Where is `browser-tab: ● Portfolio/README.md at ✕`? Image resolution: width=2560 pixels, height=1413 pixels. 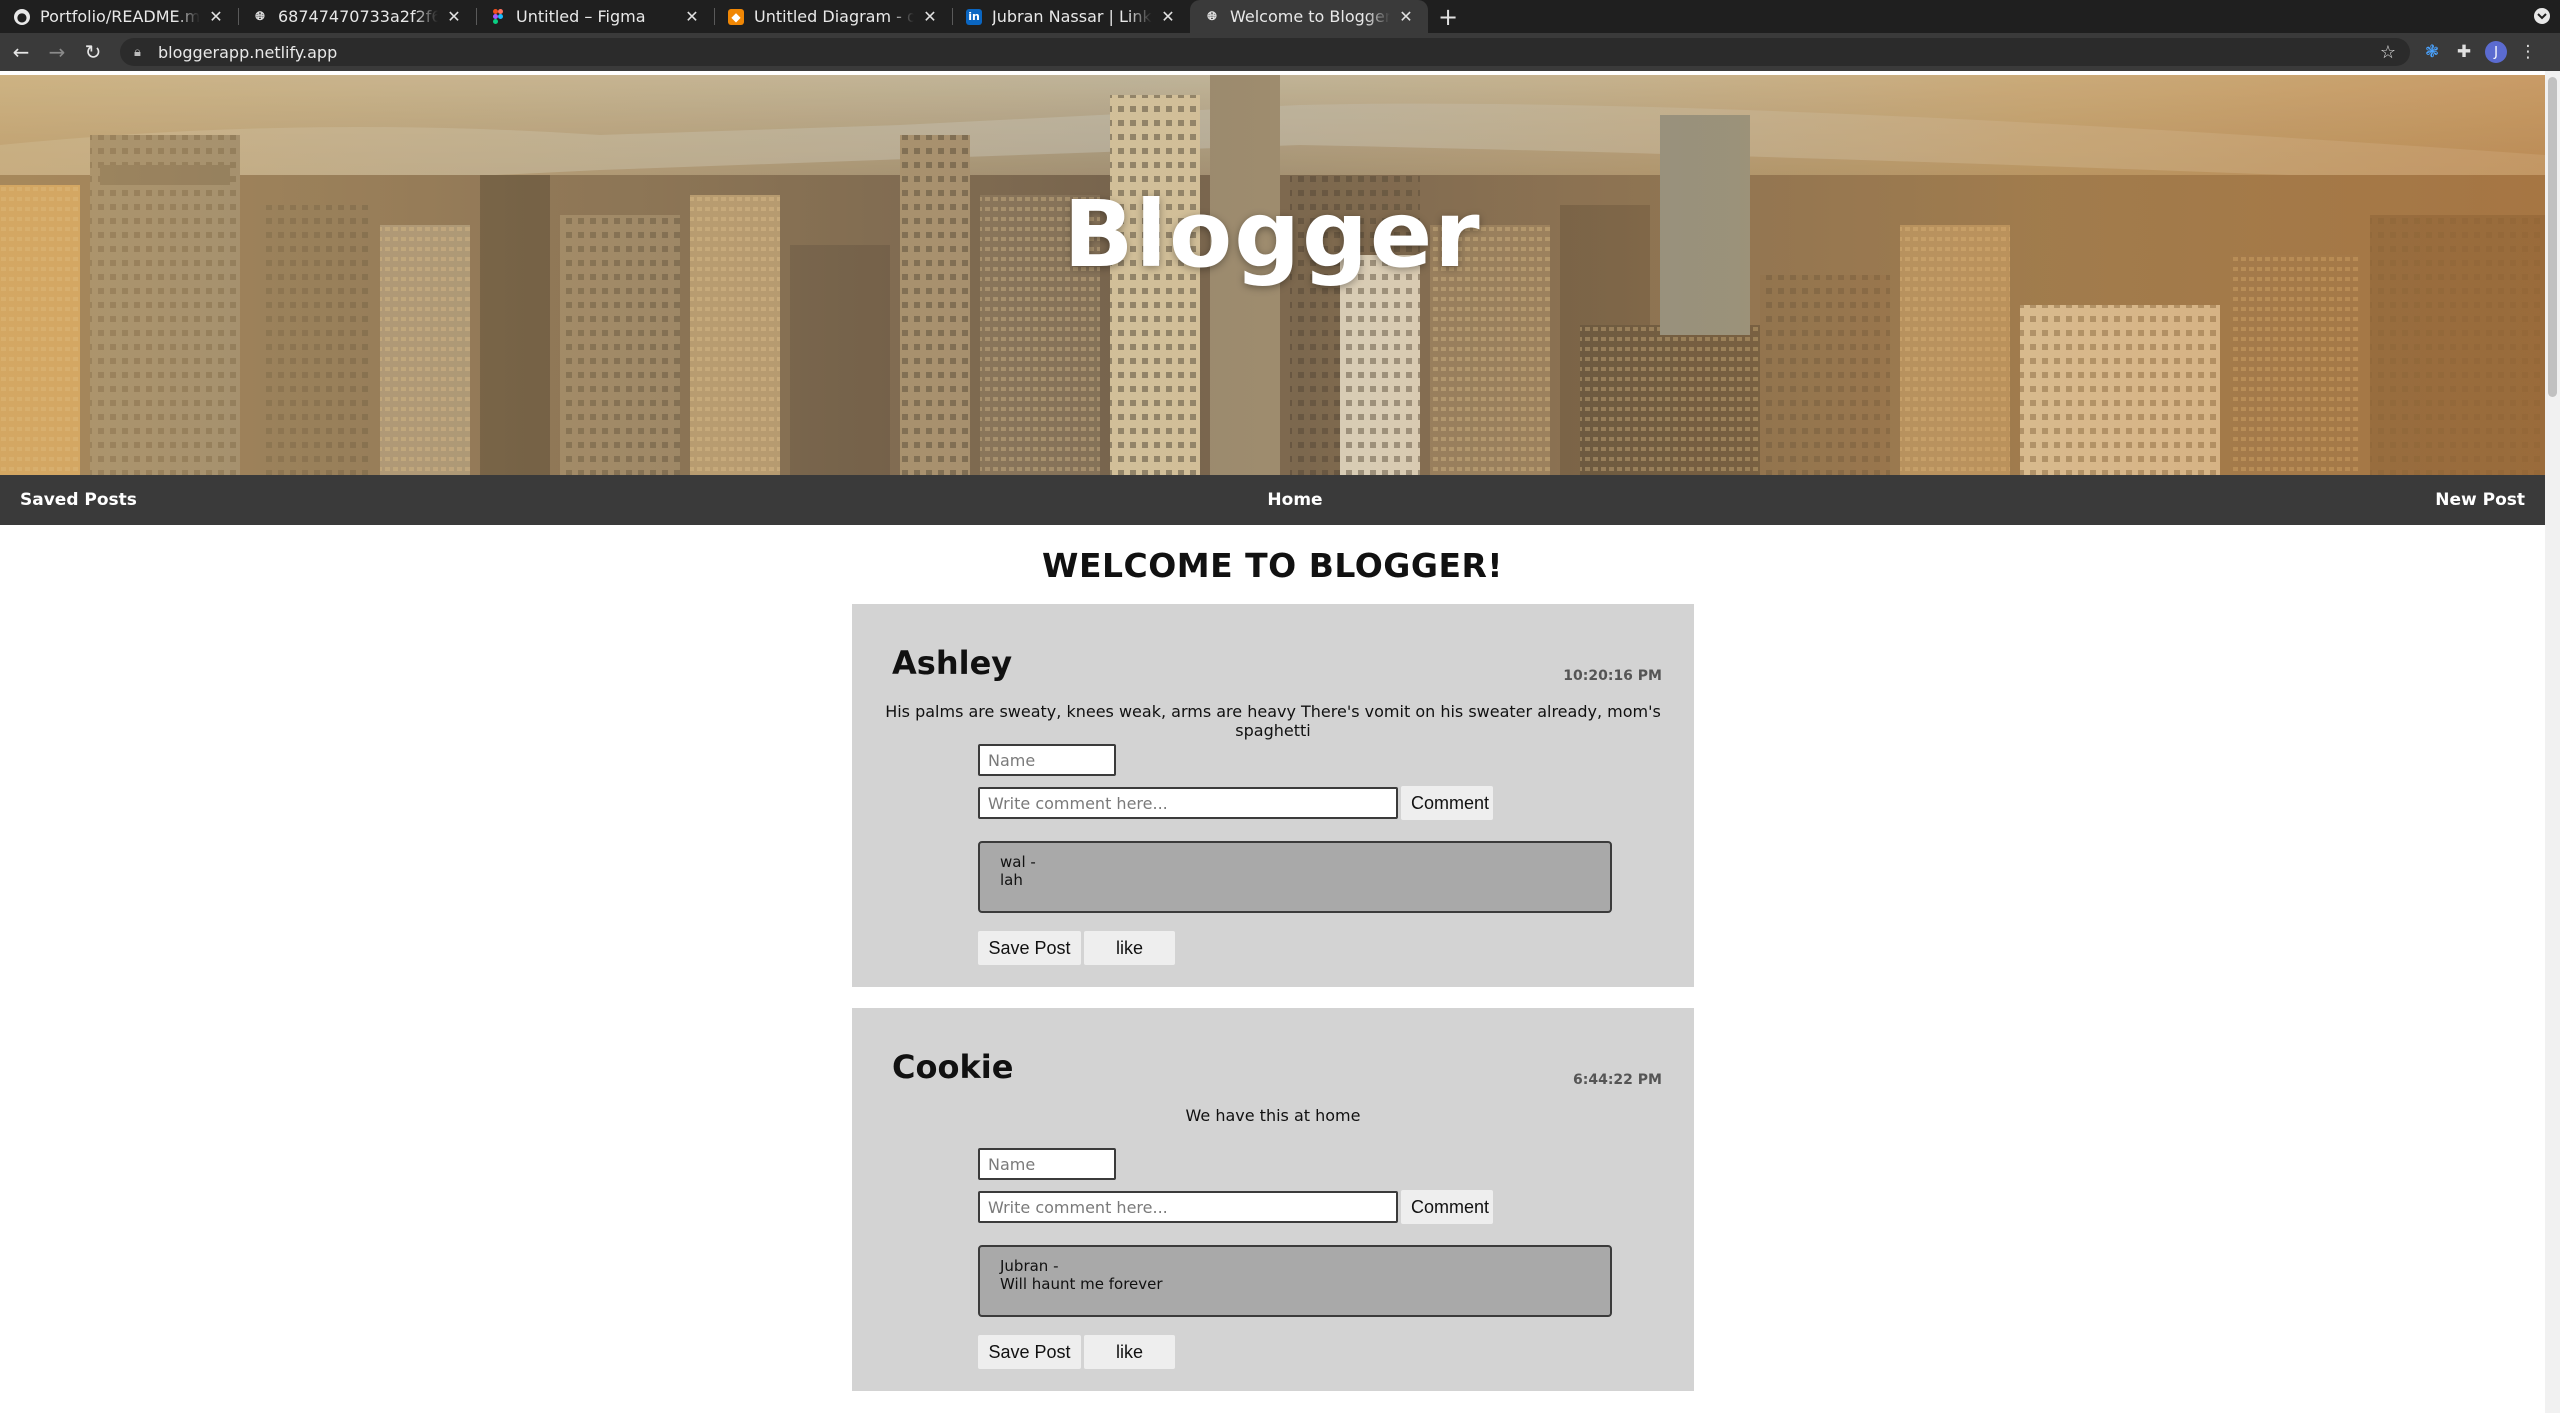
browser-tab: ● Portfolio/README.md at ✕ is located at coordinates (119, 16).